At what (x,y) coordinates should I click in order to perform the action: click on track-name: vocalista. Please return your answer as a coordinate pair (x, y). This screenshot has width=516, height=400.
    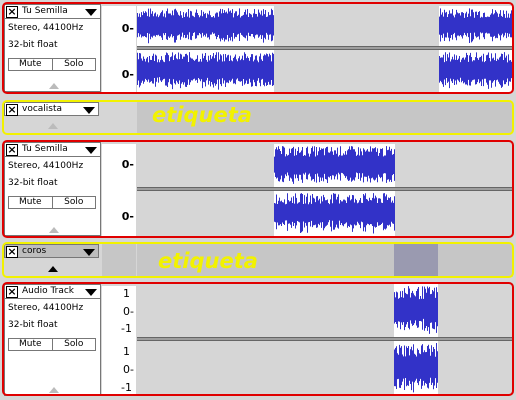
    Looking at the image, I should click on (42, 109).